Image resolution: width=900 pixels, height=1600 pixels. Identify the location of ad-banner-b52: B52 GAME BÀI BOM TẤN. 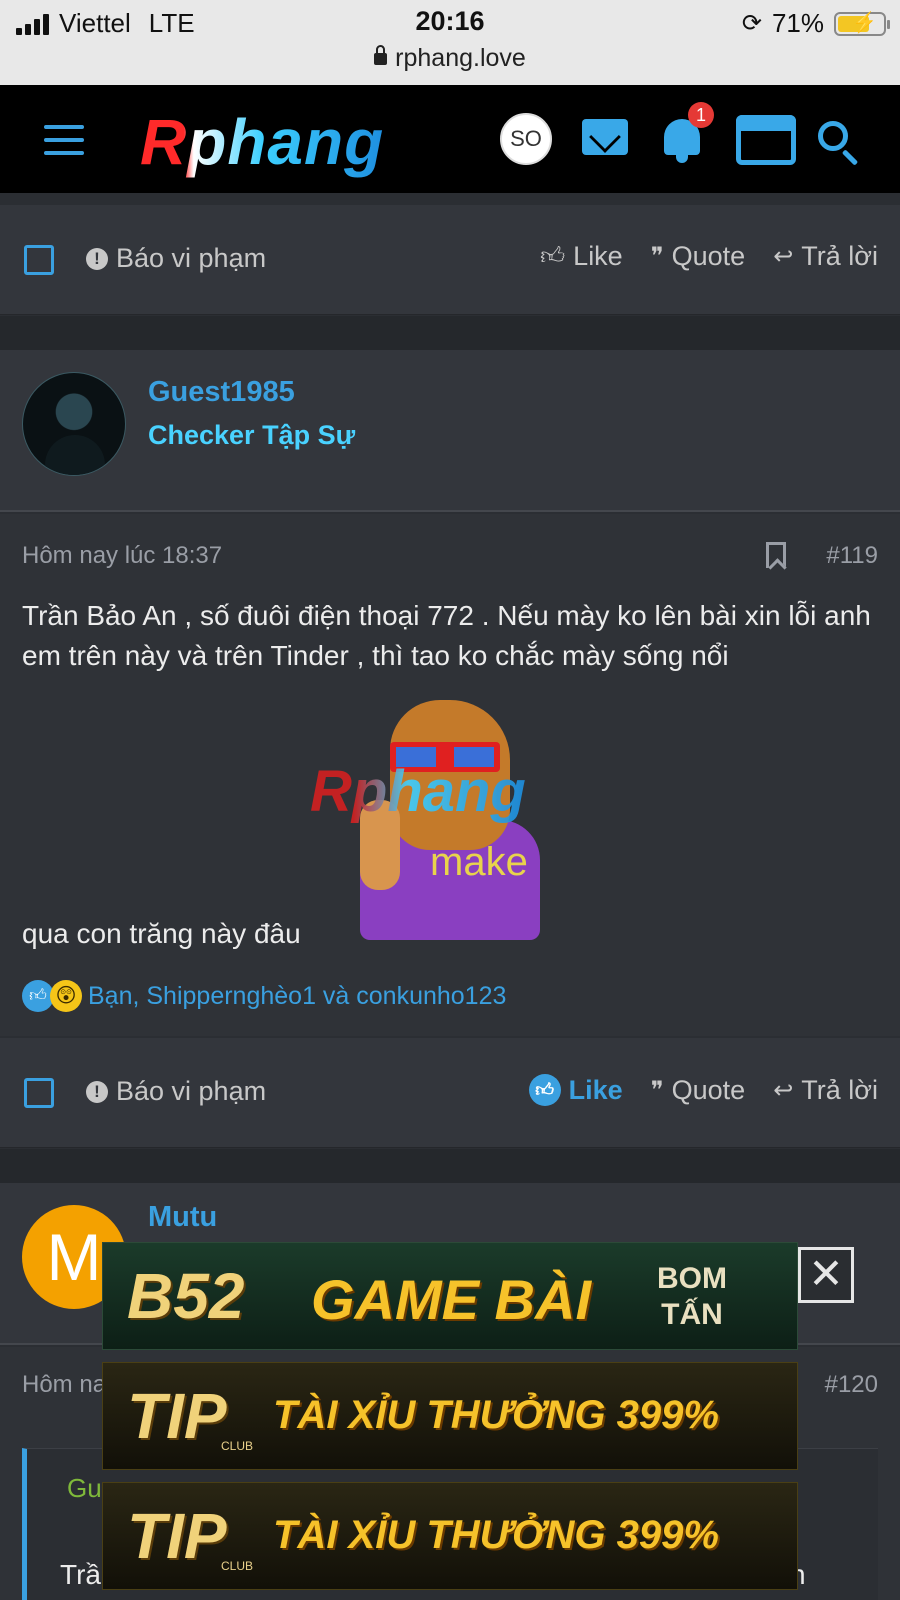
(450, 1296).